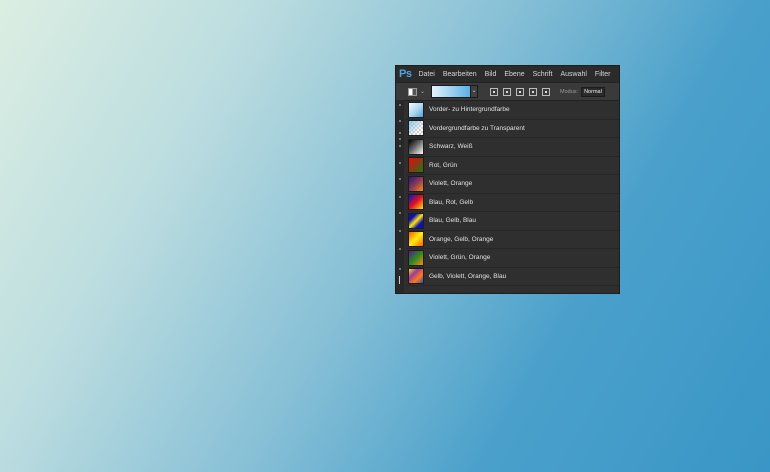 The width and height of the screenshot is (770, 472). Describe the element at coordinates (514, 74) in the screenshot. I see `menu-ebene: Ebene` at that location.